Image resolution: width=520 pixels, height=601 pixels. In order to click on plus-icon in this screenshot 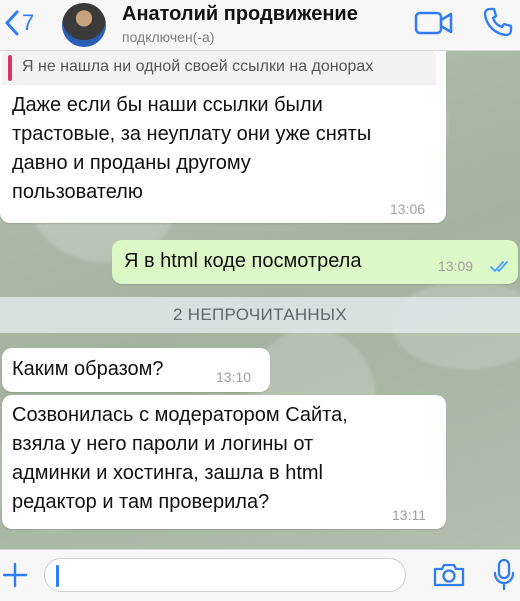, I will do `click(15, 575)`.